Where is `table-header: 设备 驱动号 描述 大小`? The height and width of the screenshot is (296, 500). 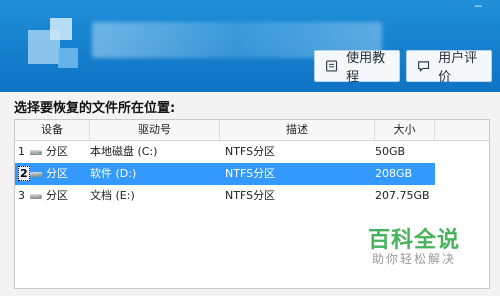 table-header: 设备 驱动号 描述 大小 is located at coordinates (252, 130).